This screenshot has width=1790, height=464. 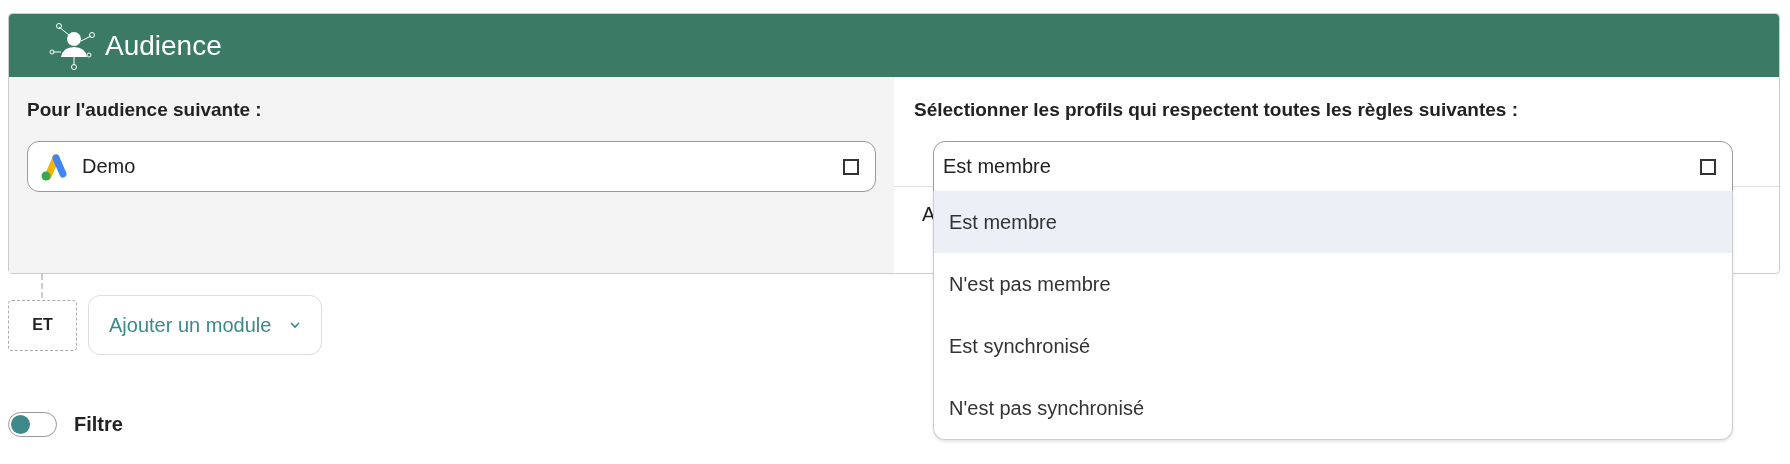 I want to click on section-heading: Sélectionner les profils qui respectent toutes les règles suivantes :, so click(x=1216, y=110).